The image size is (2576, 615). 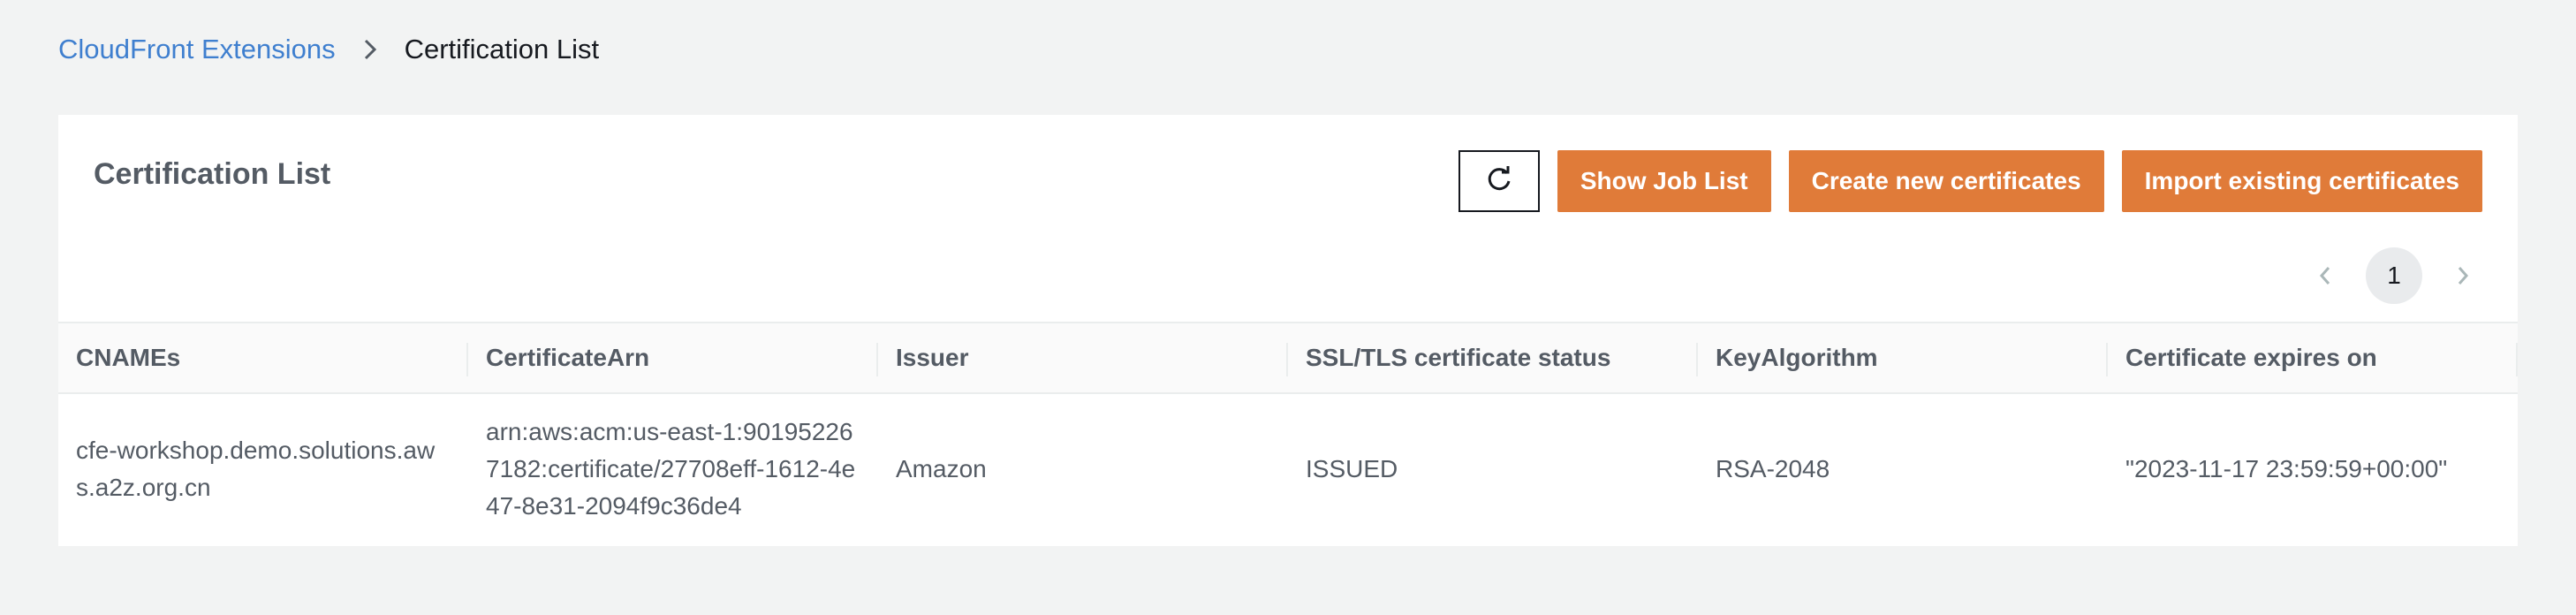 I want to click on pagination-page-1: 1, so click(x=2394, y=275).